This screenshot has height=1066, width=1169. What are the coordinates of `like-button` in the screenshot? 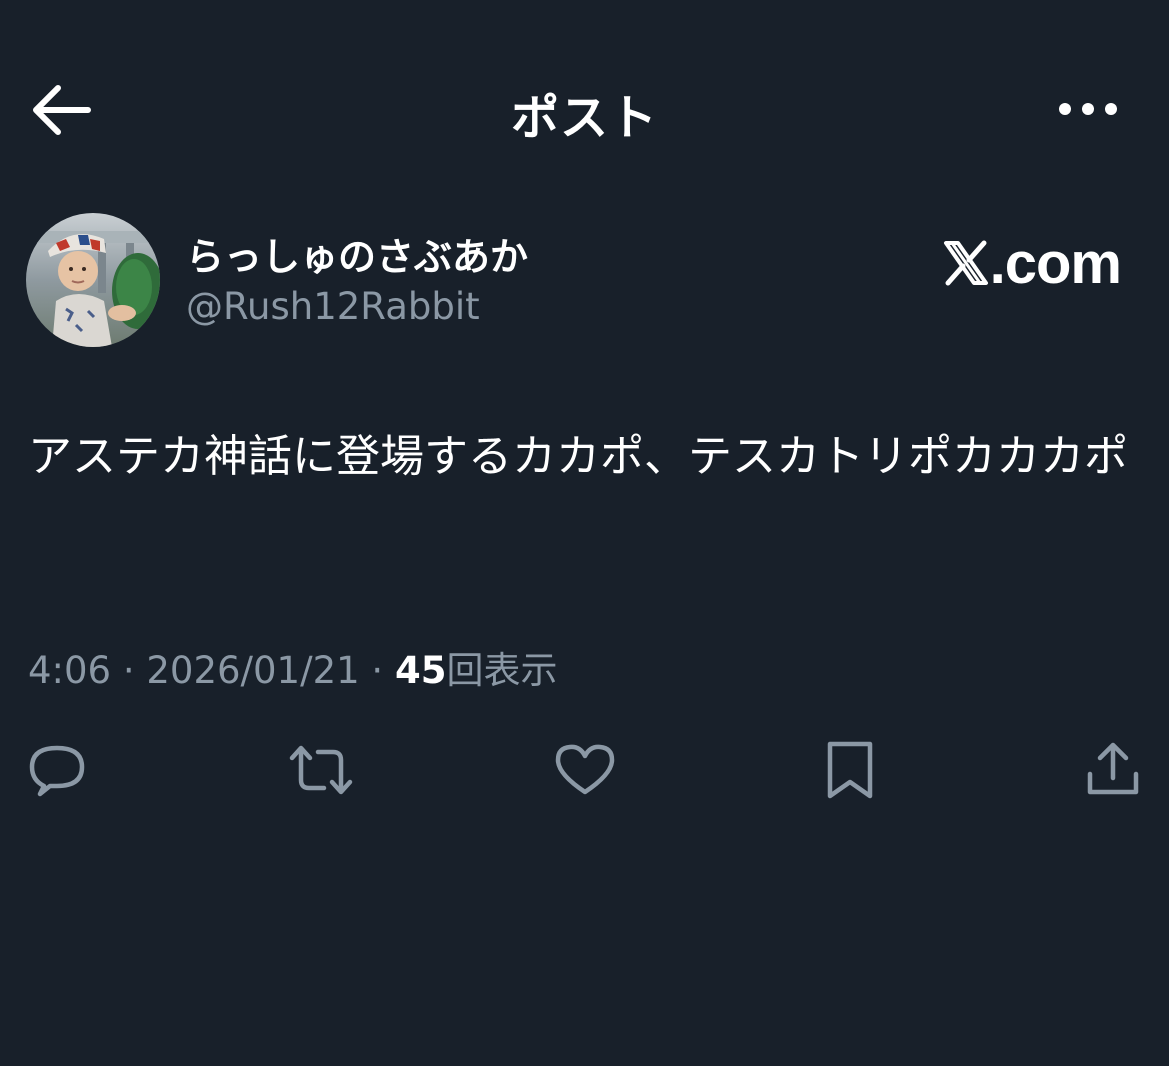 It's located at (585, 770).